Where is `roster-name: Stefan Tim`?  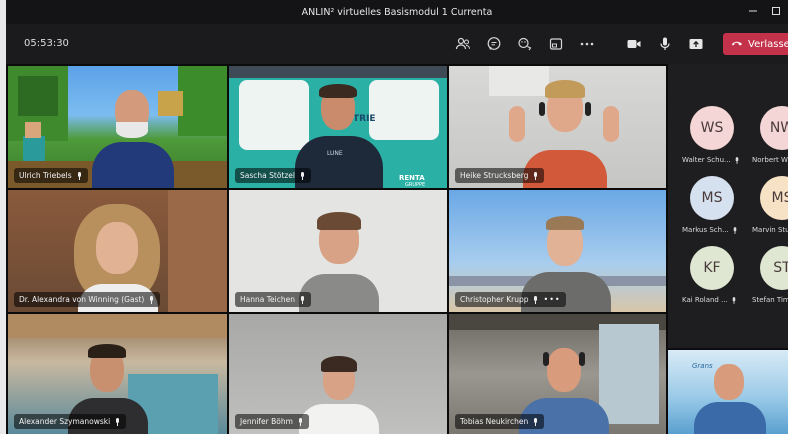 roster-name: Stefan Tim is located at coordinates (770, 300).